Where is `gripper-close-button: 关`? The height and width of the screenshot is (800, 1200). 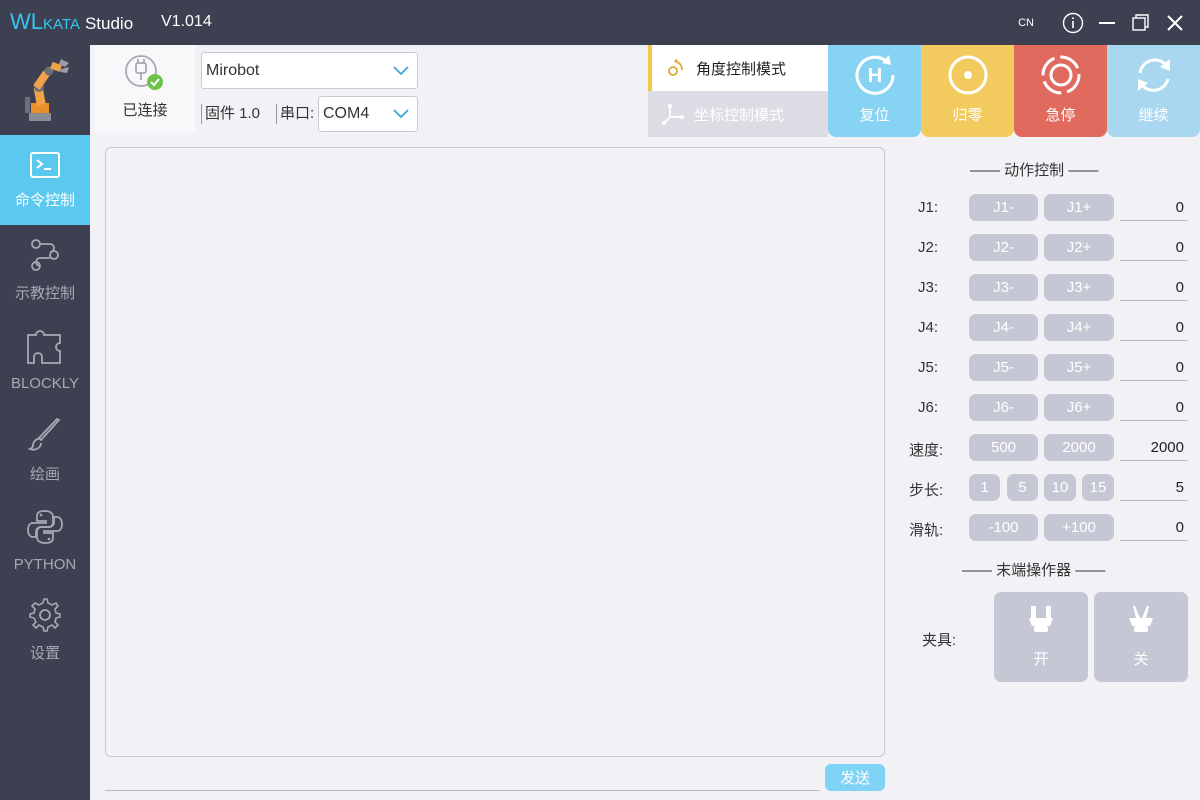
gripper-close-button: 关 is located at coordinates (1141, 637).